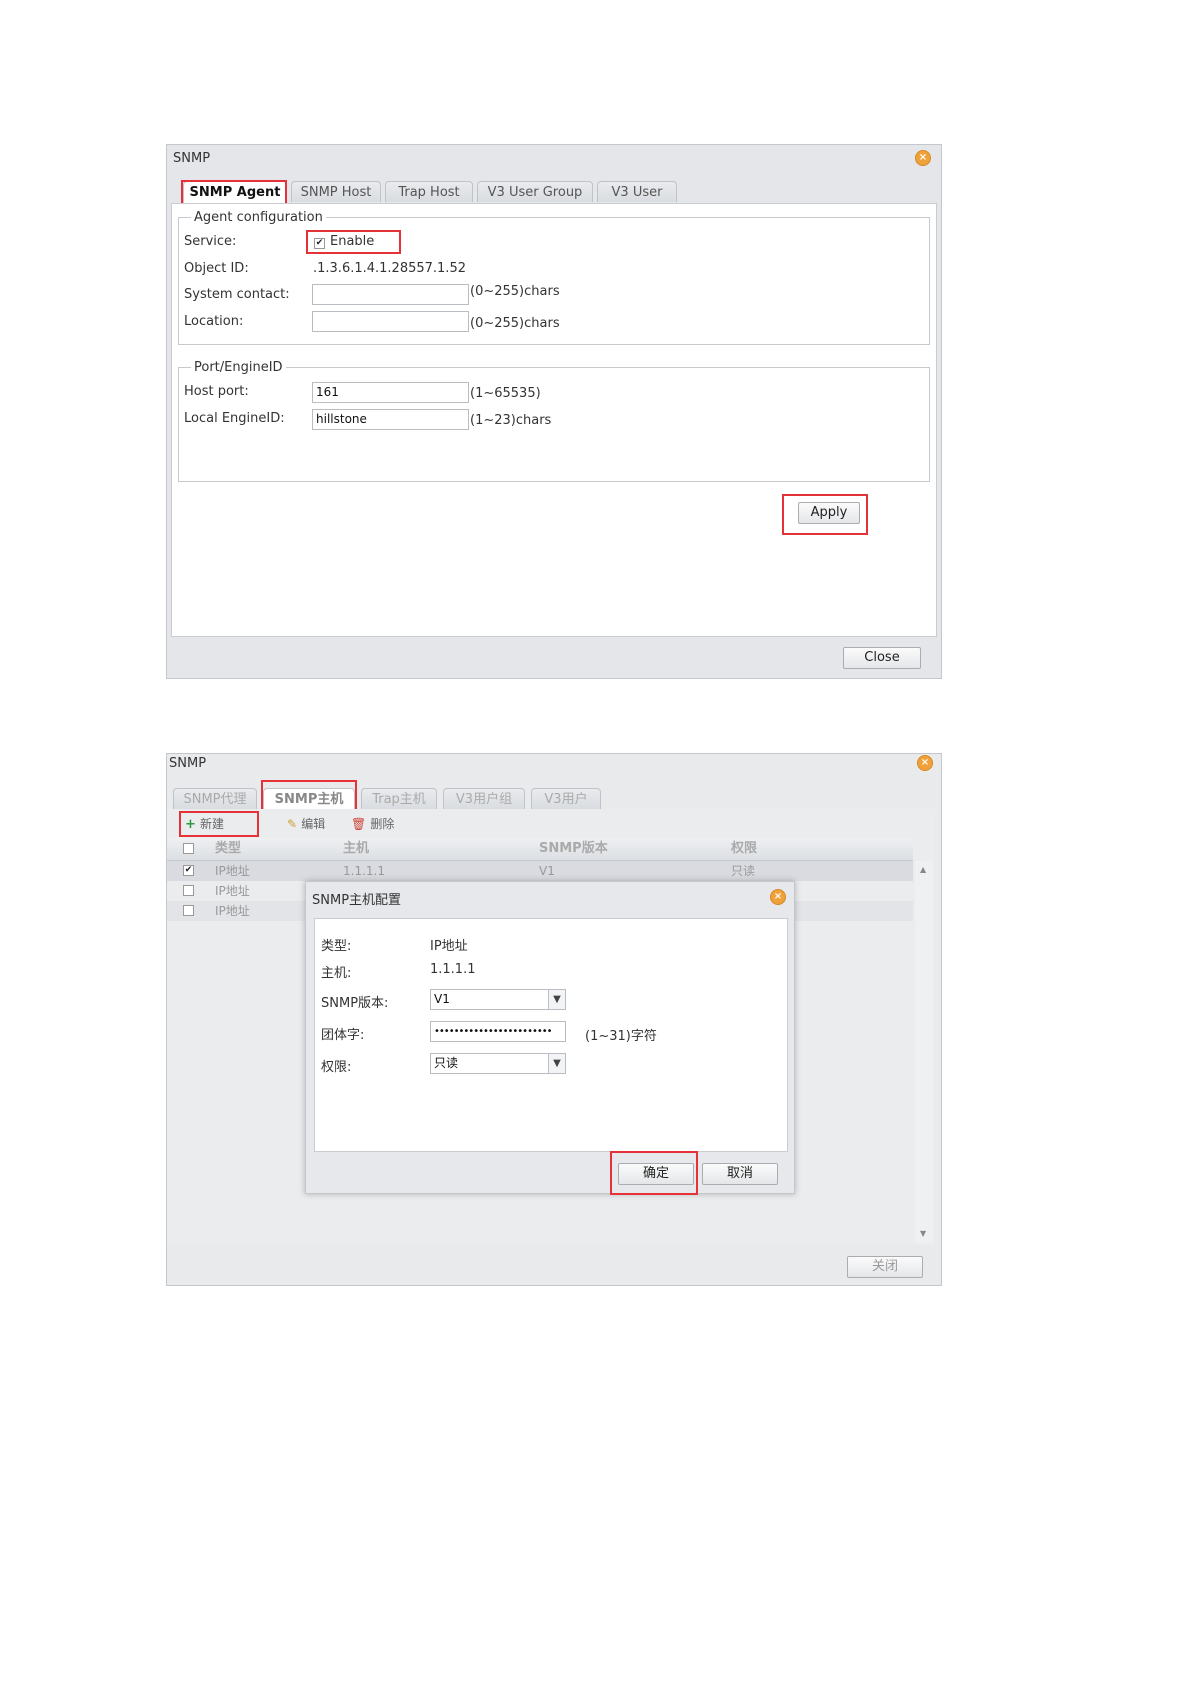  Describe the element at coordinates (399, 798) in the screenshot. I see `tab-trap-host: Trap主机` at that location.